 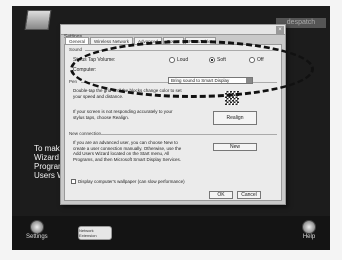 I want to click on checkbox-box, so click(x=73, y=181).